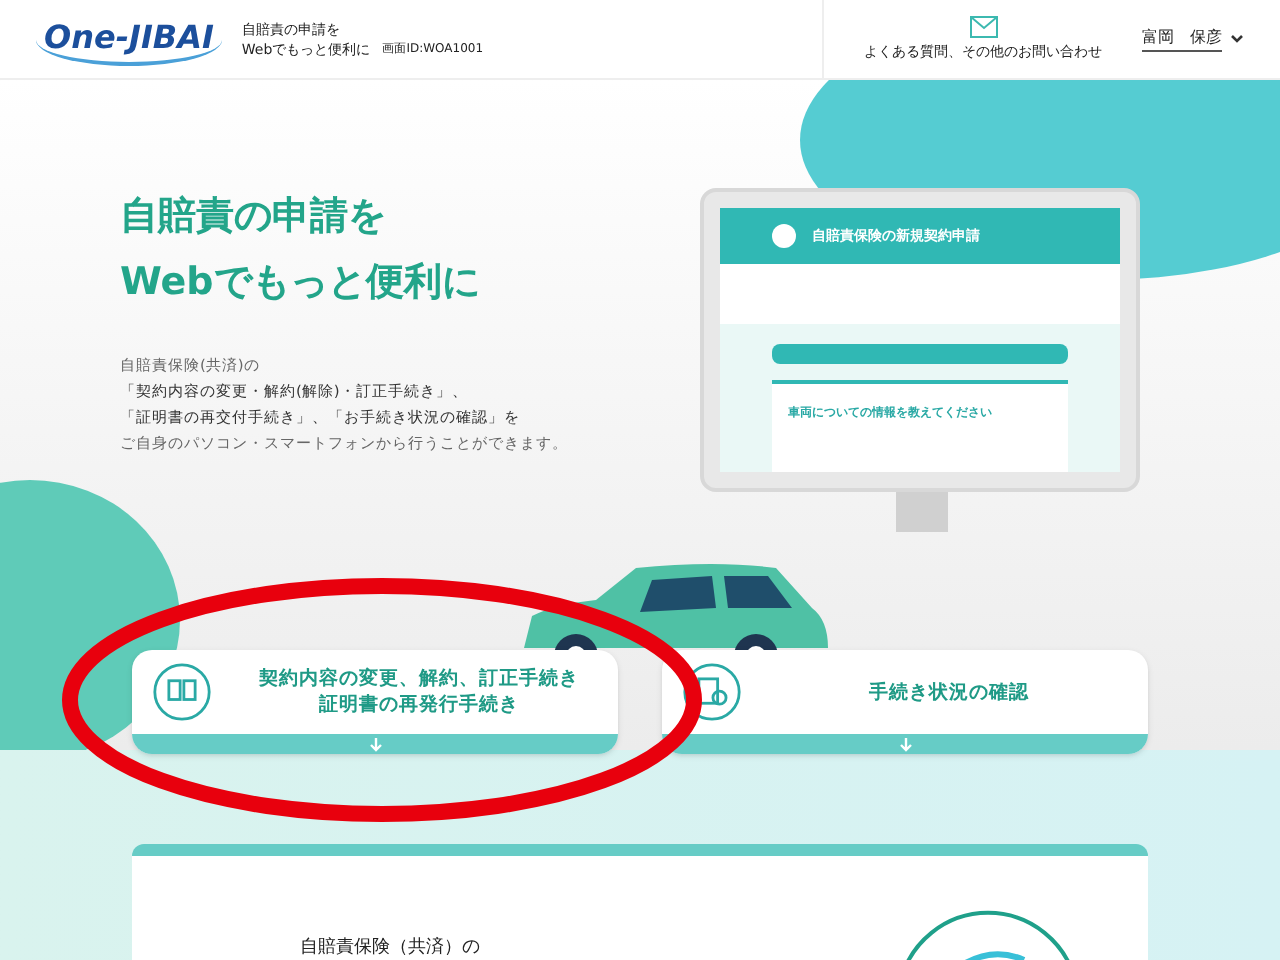  Describe the element at coordinates (1193, 39) in the screenshot. I see `user-menu: 富岡 保彦` at that location.